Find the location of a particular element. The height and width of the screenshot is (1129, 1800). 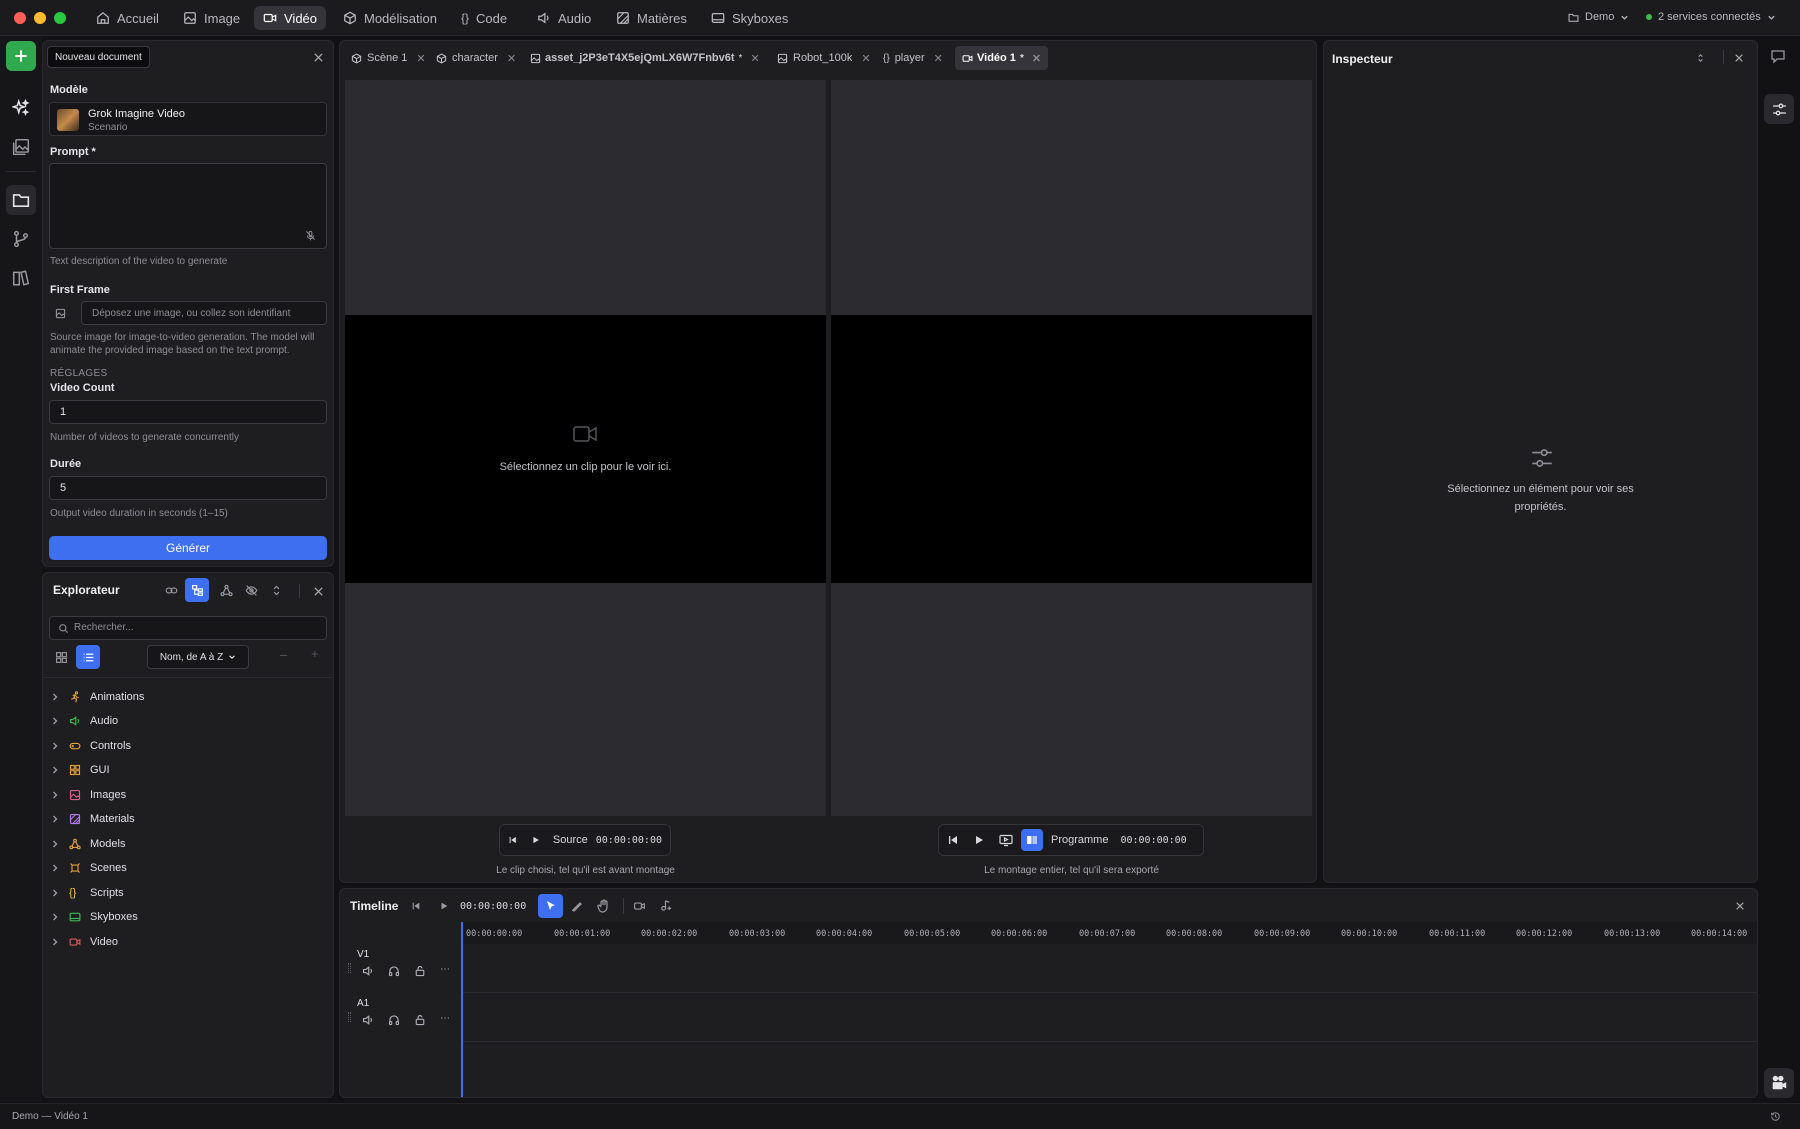

chat-icon is located at coordinates (1778, 56).